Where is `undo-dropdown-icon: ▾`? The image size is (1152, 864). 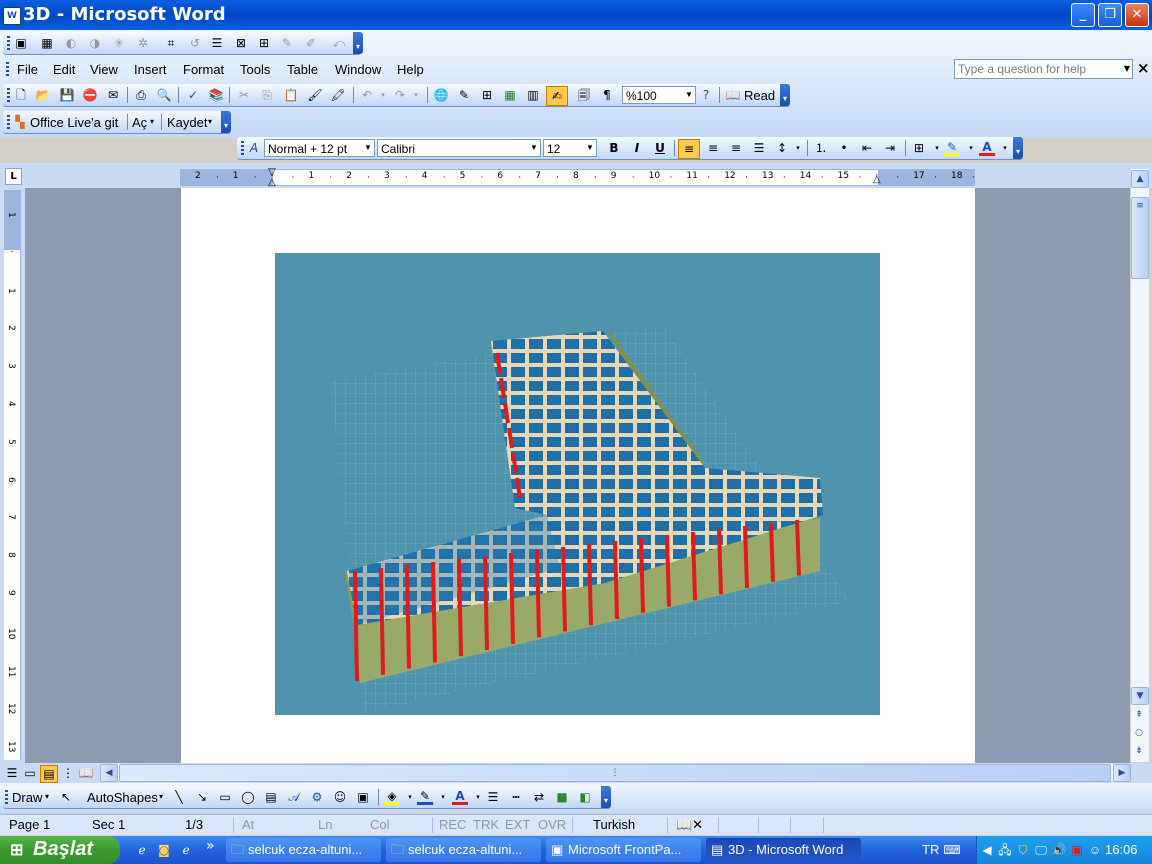
undo-dropdown-icon: ▾ is located at coordinates (383, 95).